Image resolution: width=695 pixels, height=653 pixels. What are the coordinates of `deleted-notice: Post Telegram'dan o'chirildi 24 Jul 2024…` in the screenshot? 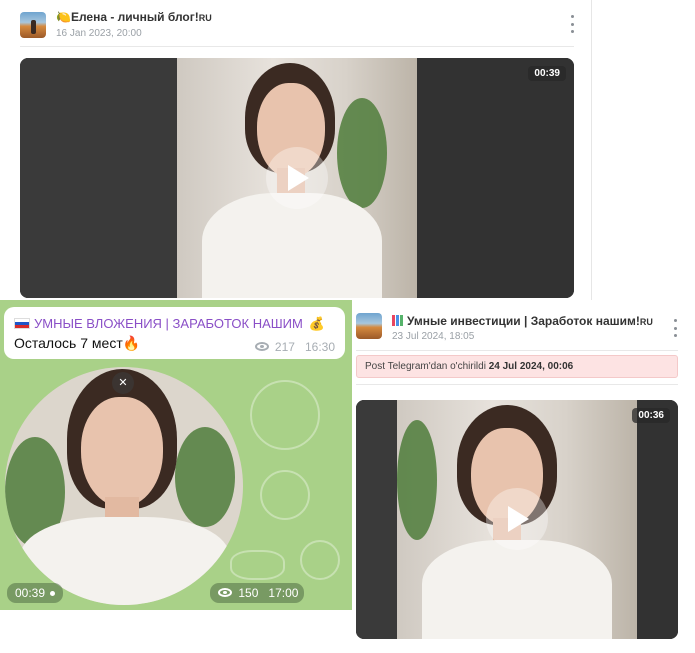 It's located at (517, 366).